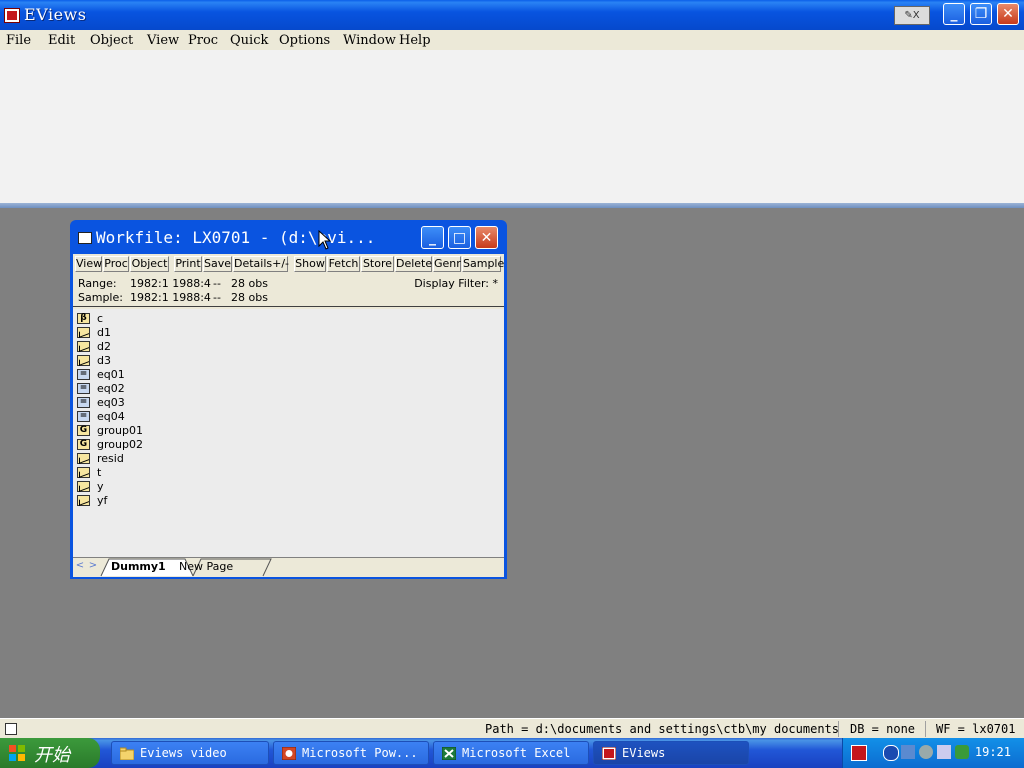  I want to click on menu-edit: Edit, so click(61, 40).